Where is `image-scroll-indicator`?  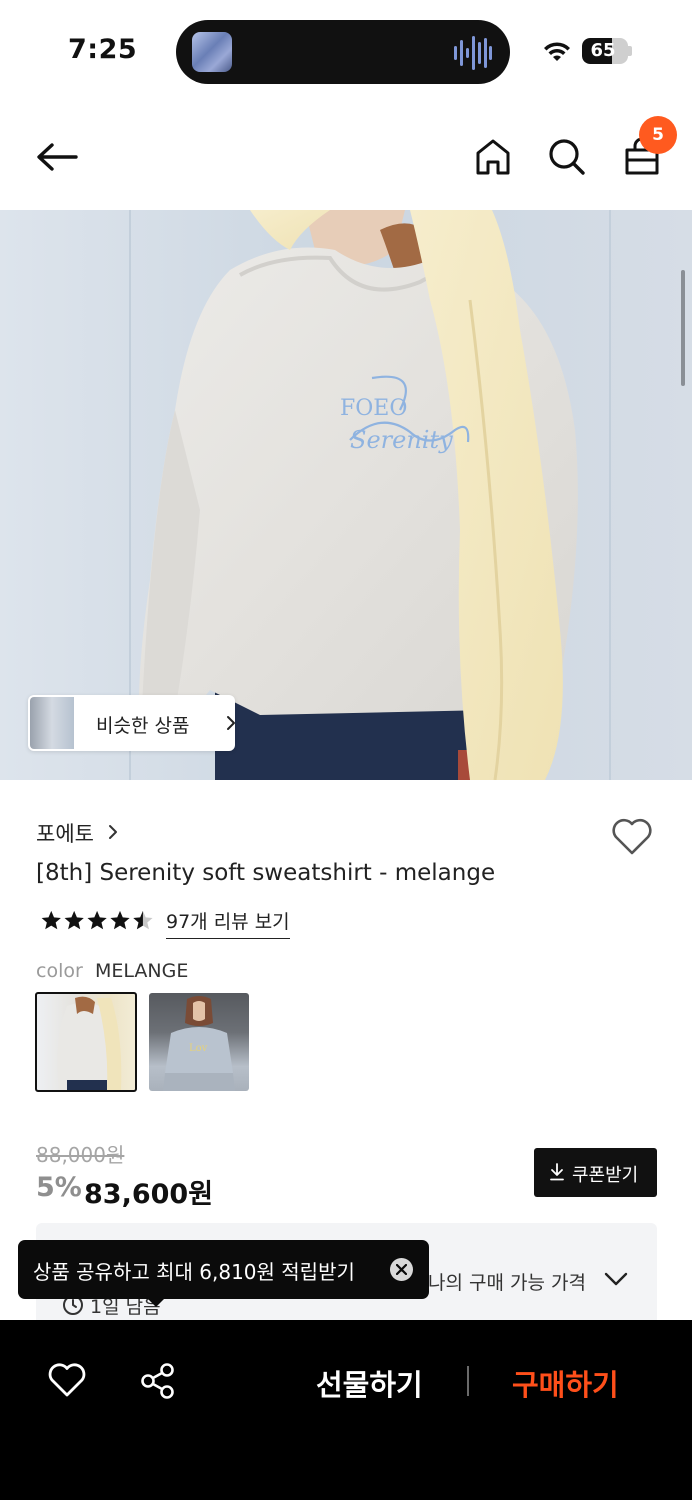
image-scroll-indicator is located at coordinates (683, 328).